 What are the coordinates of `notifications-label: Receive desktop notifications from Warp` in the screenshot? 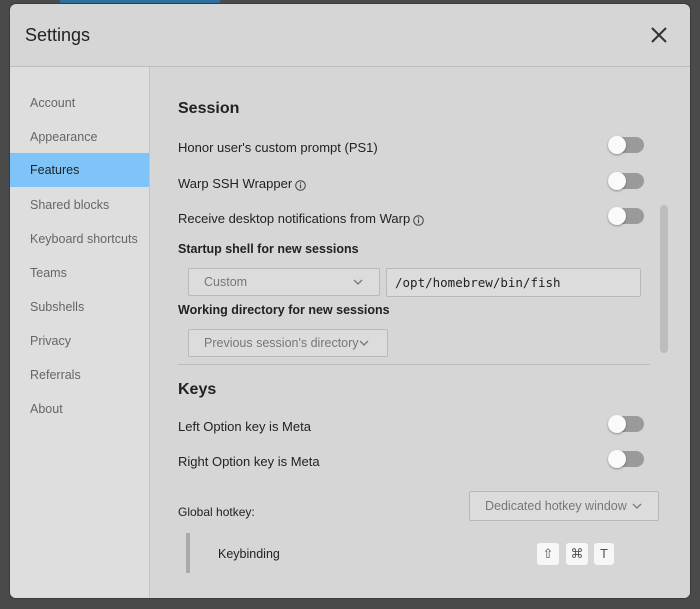 It's located at (301, 218).